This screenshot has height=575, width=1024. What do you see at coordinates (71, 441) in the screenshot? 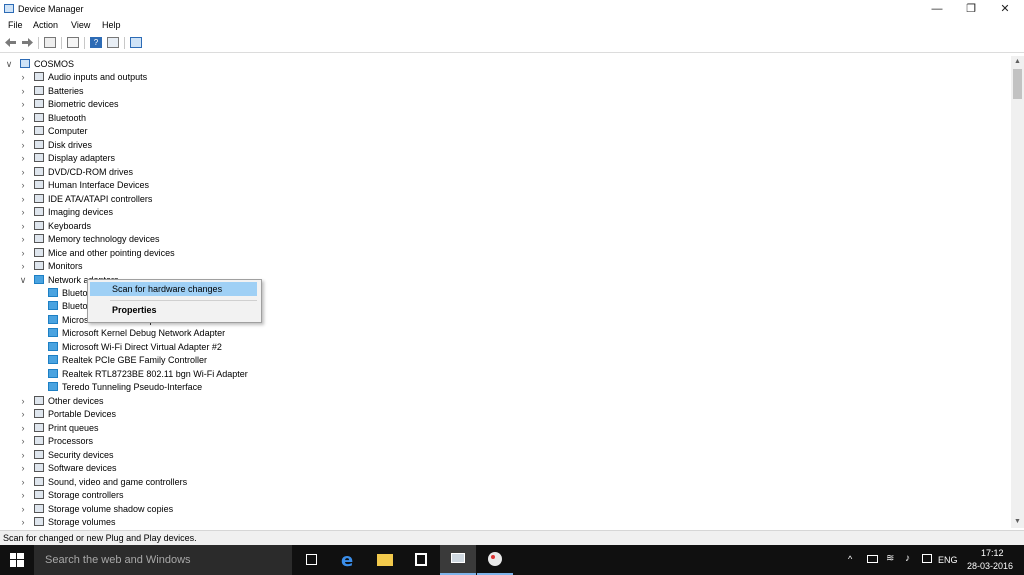
I see `tree-item-label: Processors` at bounding box center [71, 441].